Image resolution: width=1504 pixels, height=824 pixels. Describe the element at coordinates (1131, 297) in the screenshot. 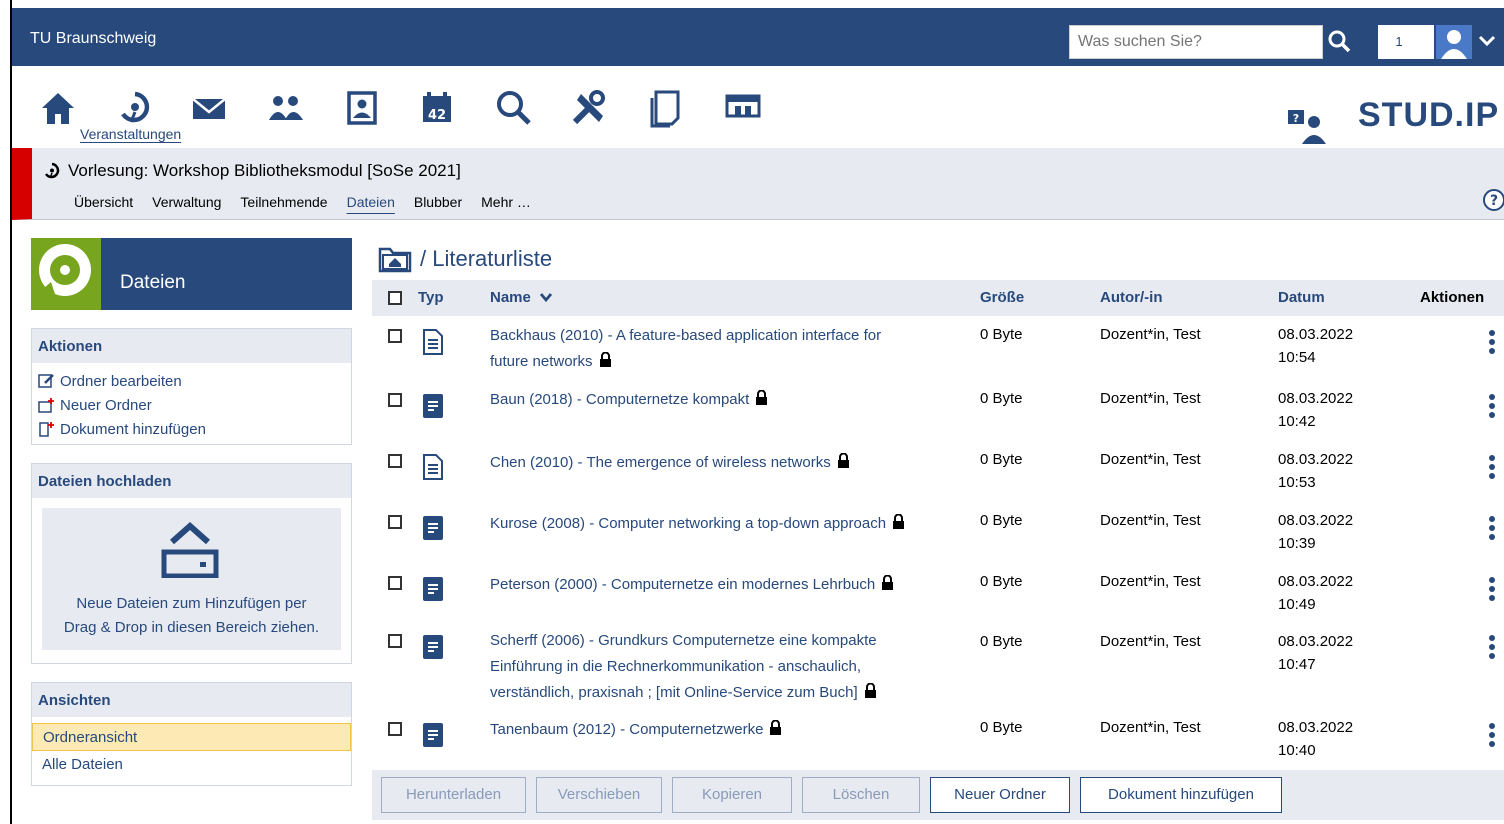

I see `col-author: Autor/-in` at that location.